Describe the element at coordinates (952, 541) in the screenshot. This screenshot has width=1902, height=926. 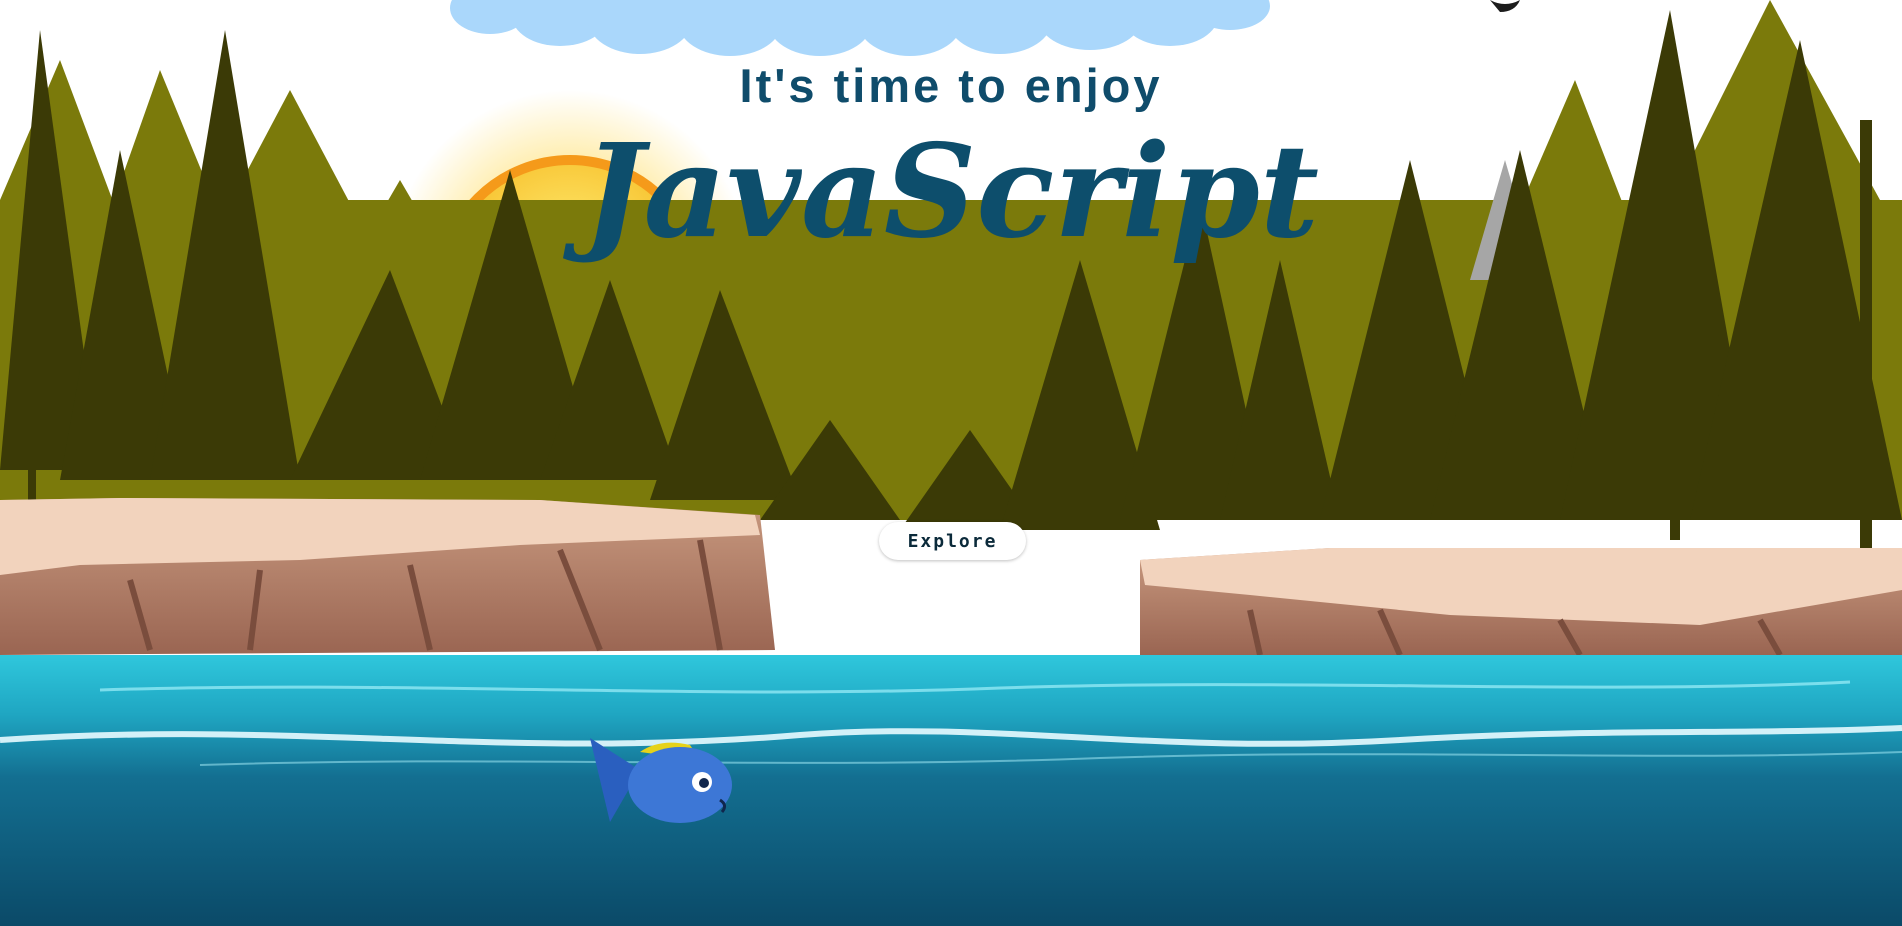
I see `explore-button: Explore` at that location.